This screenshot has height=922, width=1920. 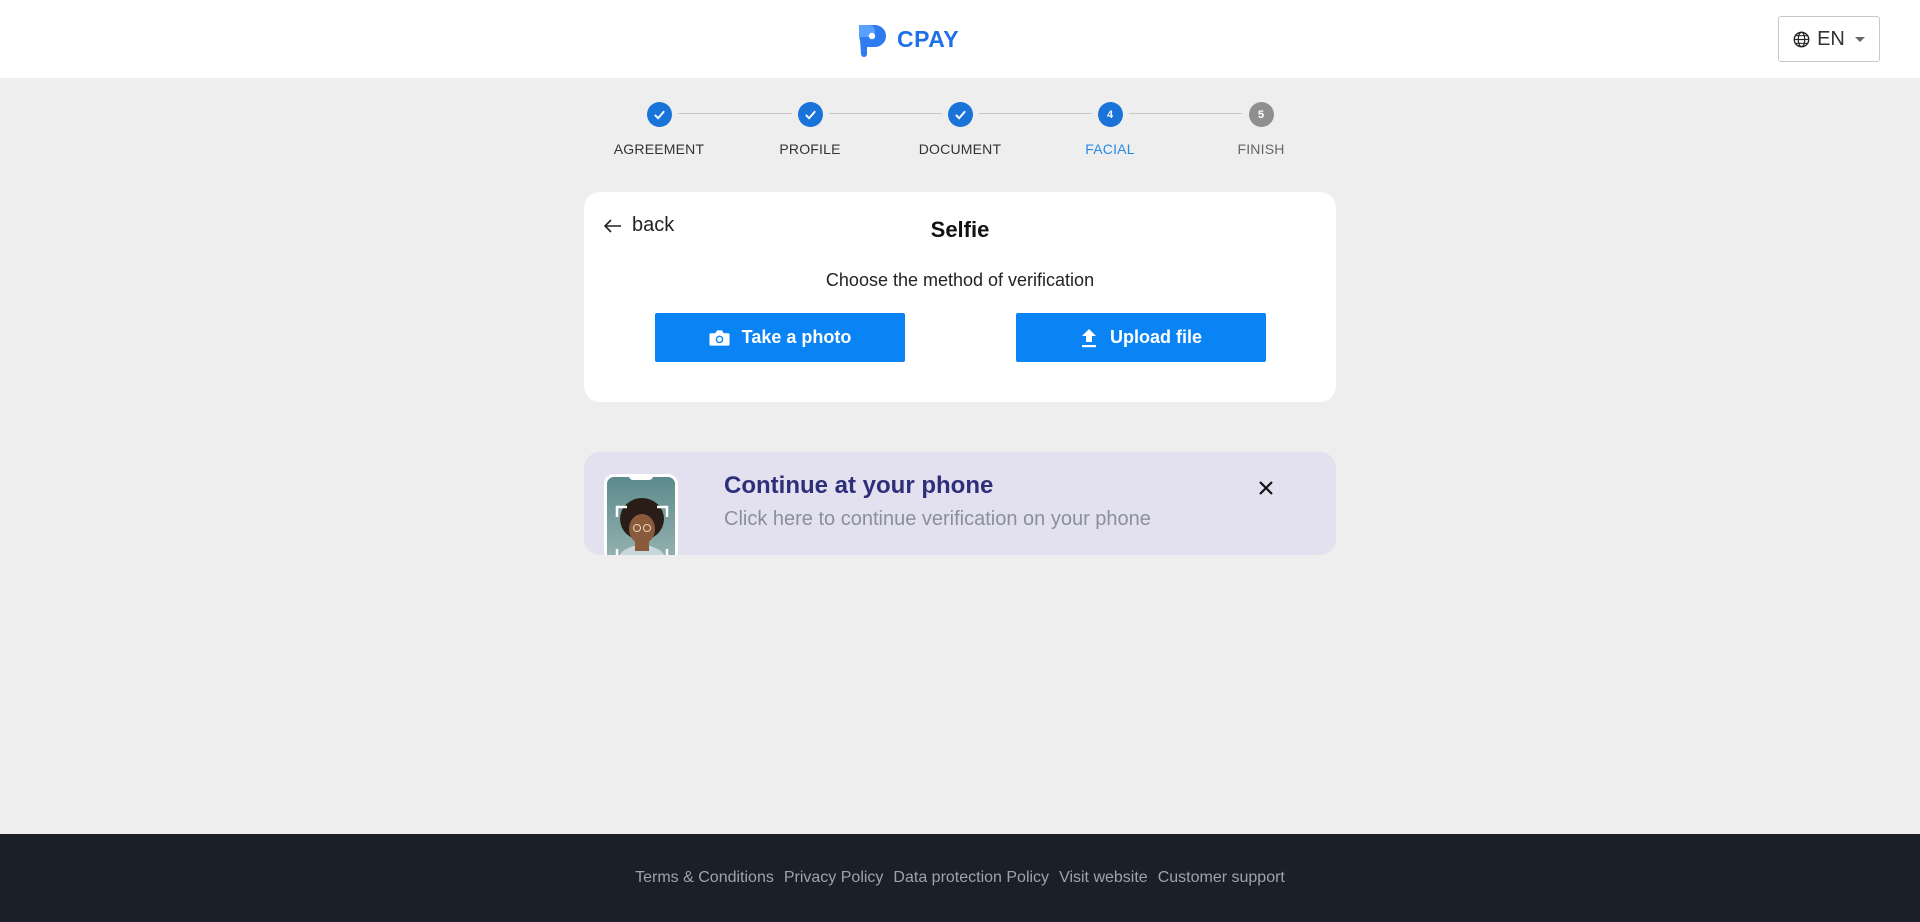 What do you see at coordinates (960, 149) in the screenshot?
I see `step-label: DOCUMENT` at bounding box center [960, 149].